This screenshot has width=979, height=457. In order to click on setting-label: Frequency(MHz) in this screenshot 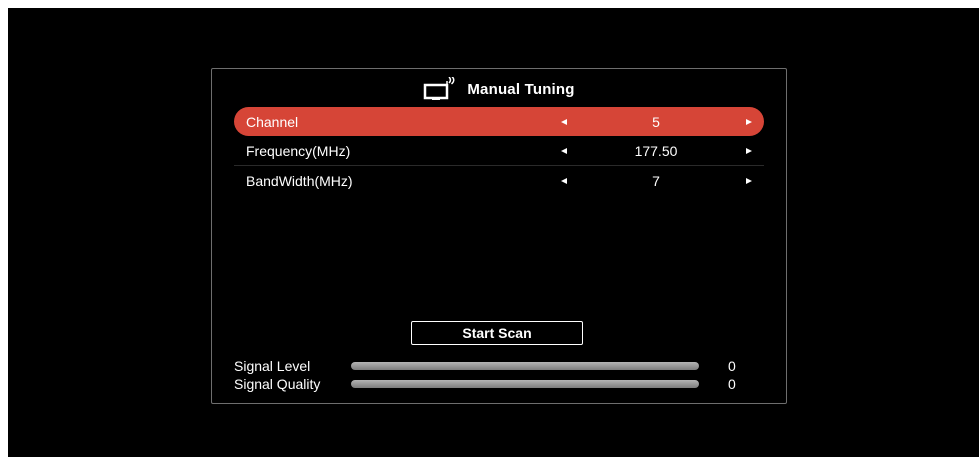, I will do `click(298, 150)`.